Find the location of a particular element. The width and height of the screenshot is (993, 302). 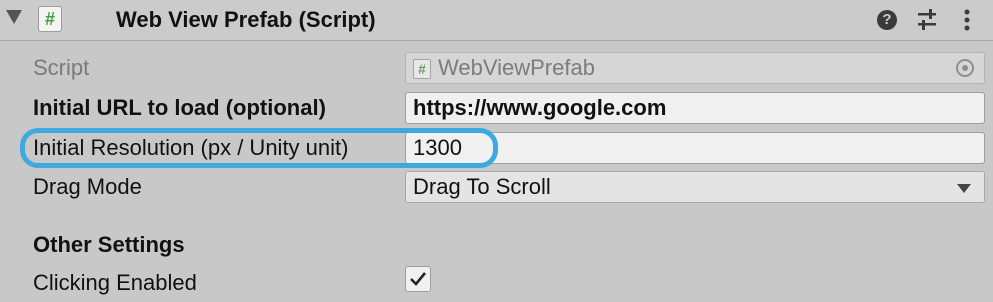

script-value: WebViewPrefab is located at coordinates (516, 67).